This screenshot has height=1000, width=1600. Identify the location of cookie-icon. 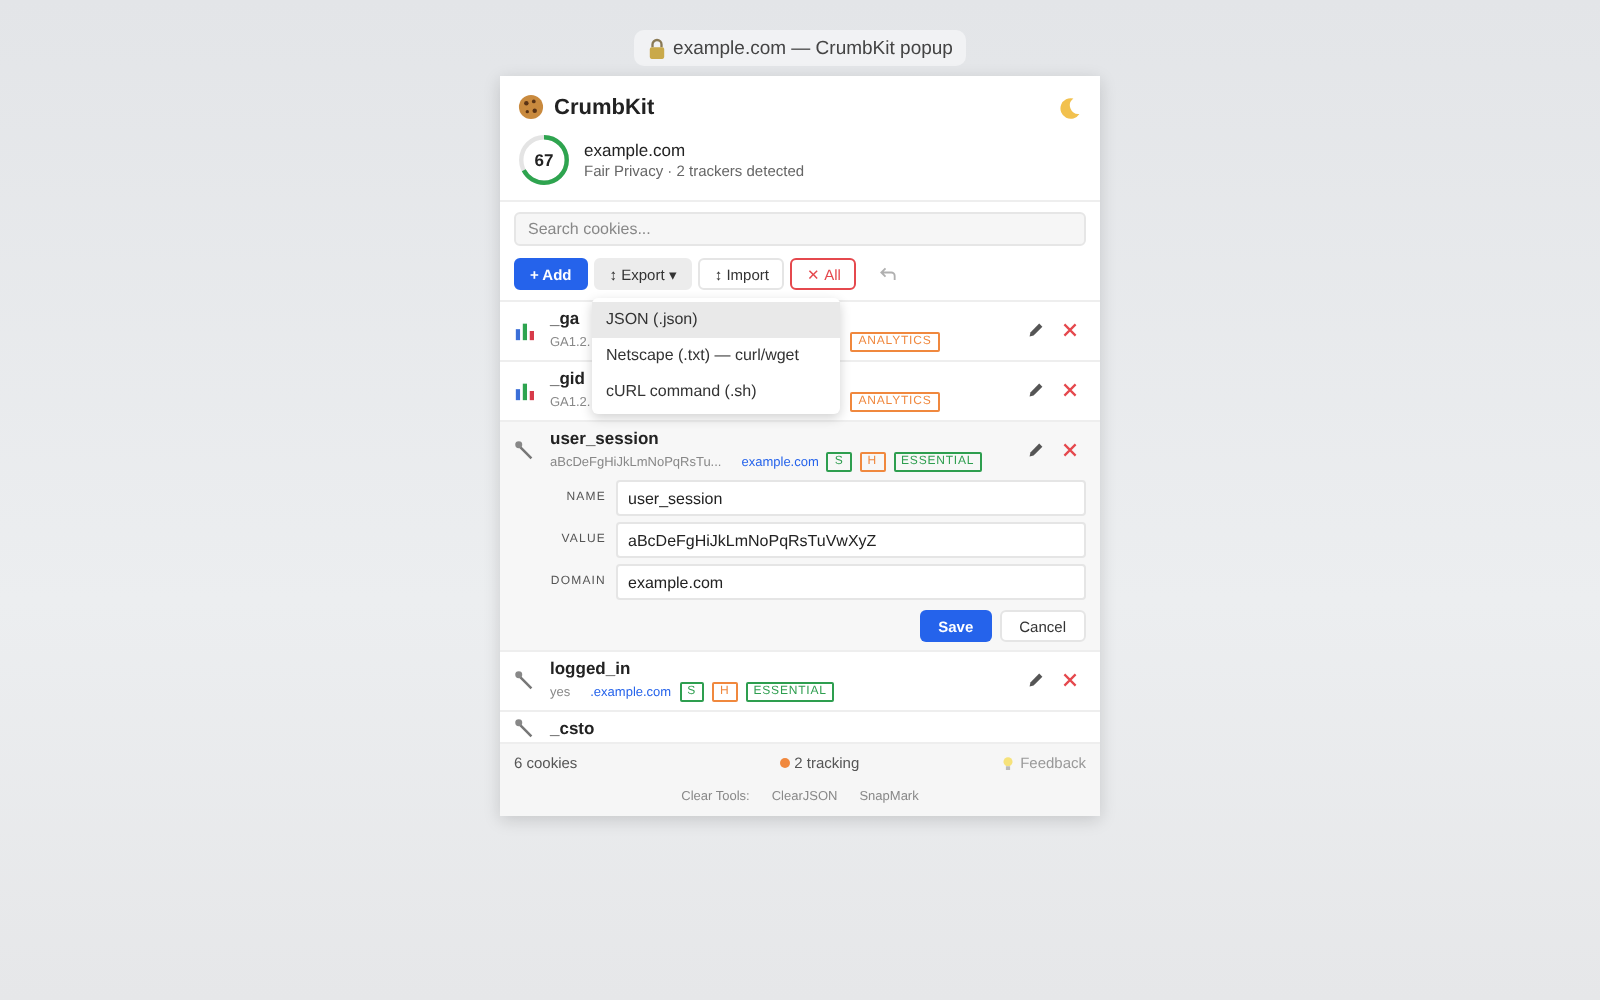
(531, 107).